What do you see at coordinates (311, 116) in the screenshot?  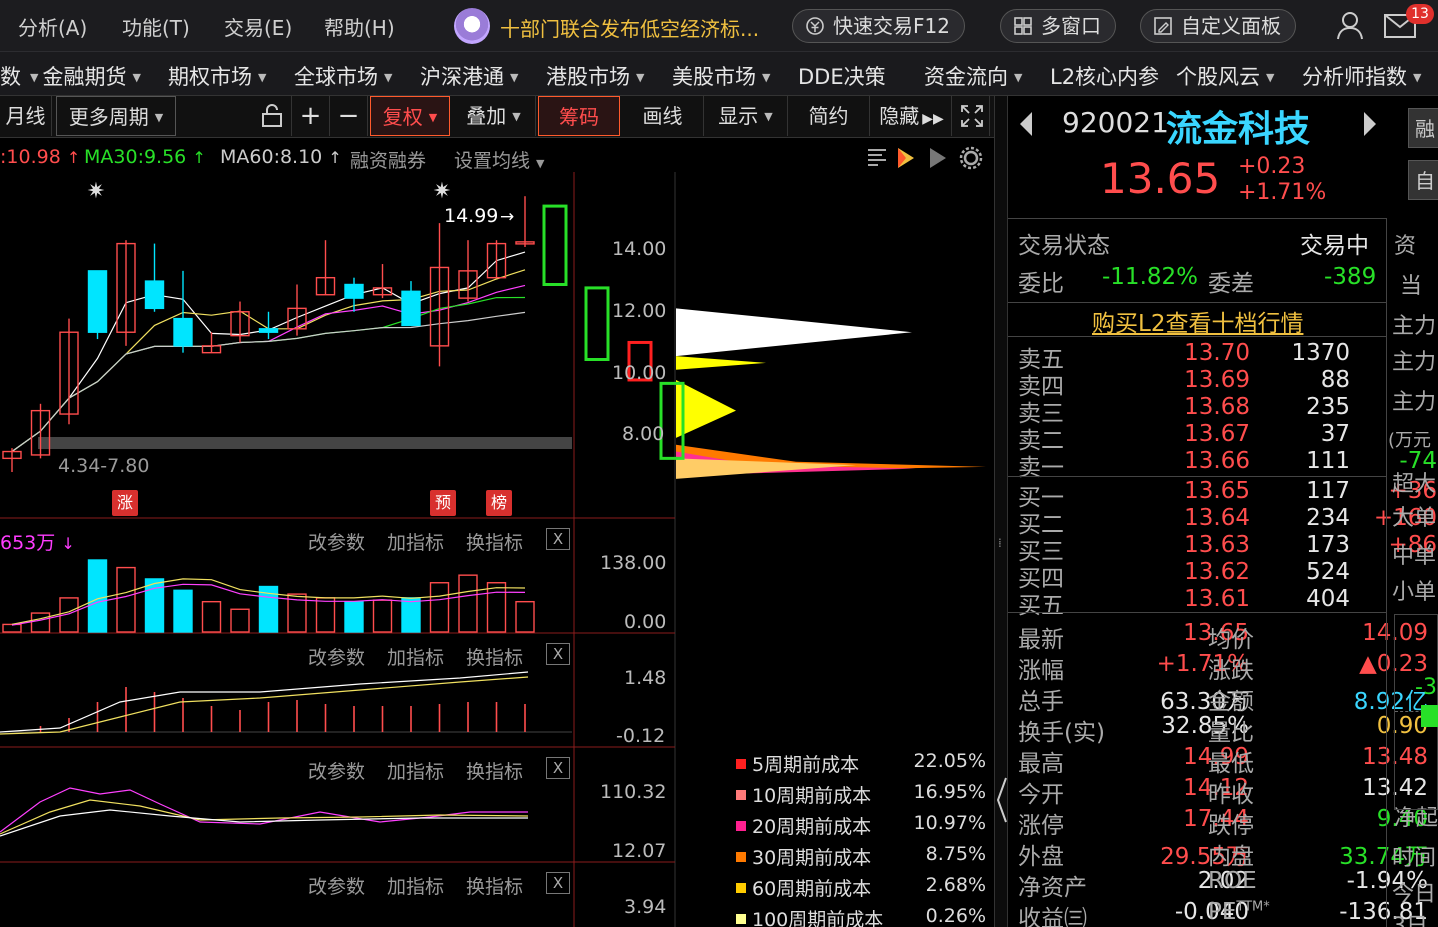 I see `zoom-in-button: +` at bounding box center [311, 116].